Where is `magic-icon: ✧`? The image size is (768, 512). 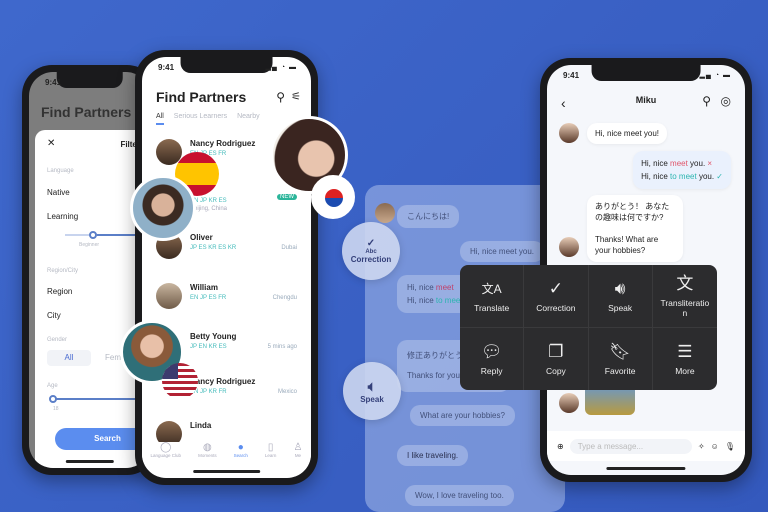
magic-icon: ✧ is located at coordinates (701, 446).